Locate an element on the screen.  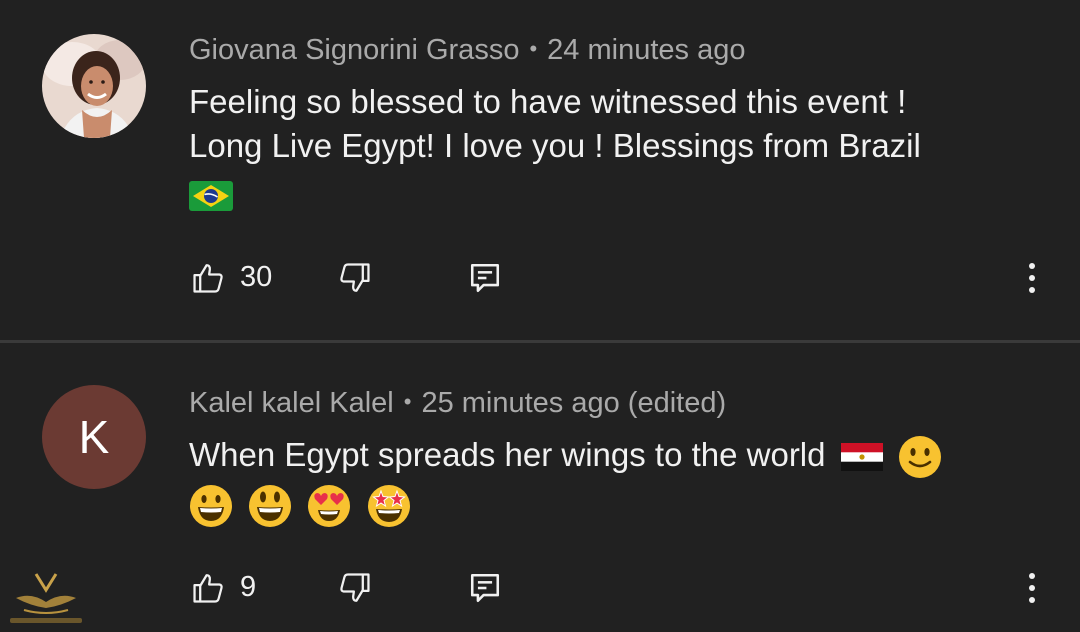
avatar is located at coordinates (94, 86).